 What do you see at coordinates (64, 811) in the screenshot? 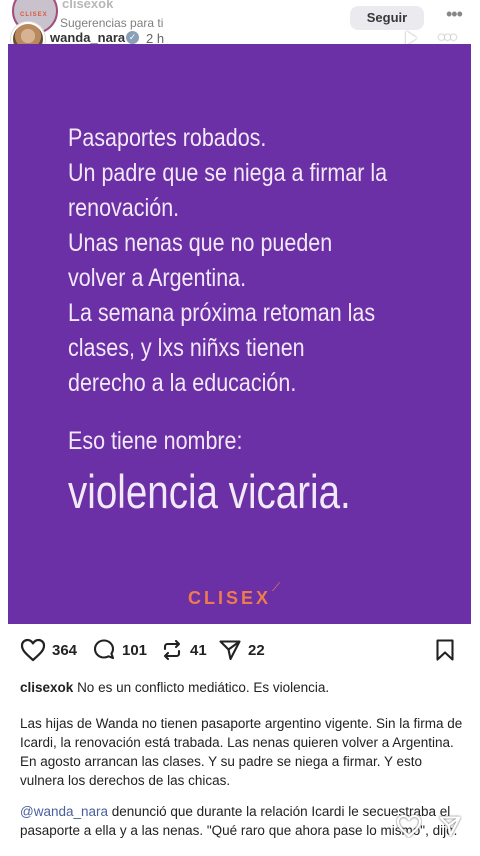
I see `mention-link: @wanda_nara` at bounding box center [64, 811].